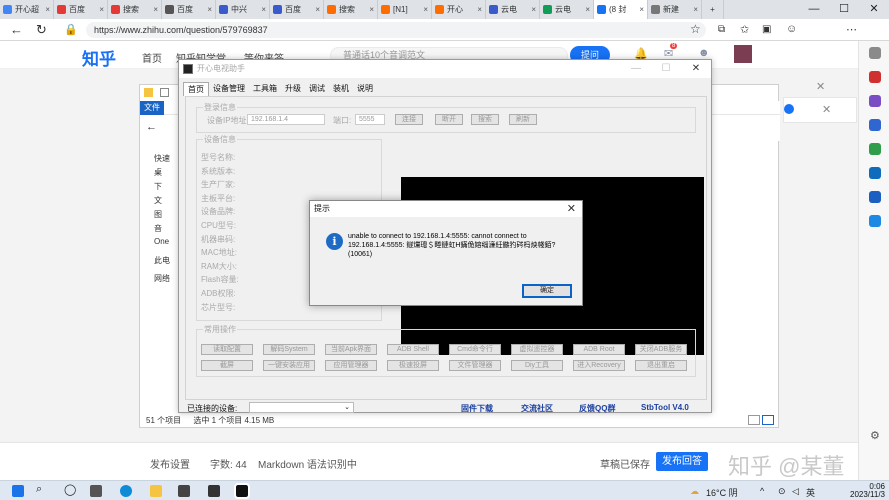  What do you see at coordinates (27, 9) in the screenshot?
I see `browser-tab: 开心超 ×` at bounding box center [27, 9].